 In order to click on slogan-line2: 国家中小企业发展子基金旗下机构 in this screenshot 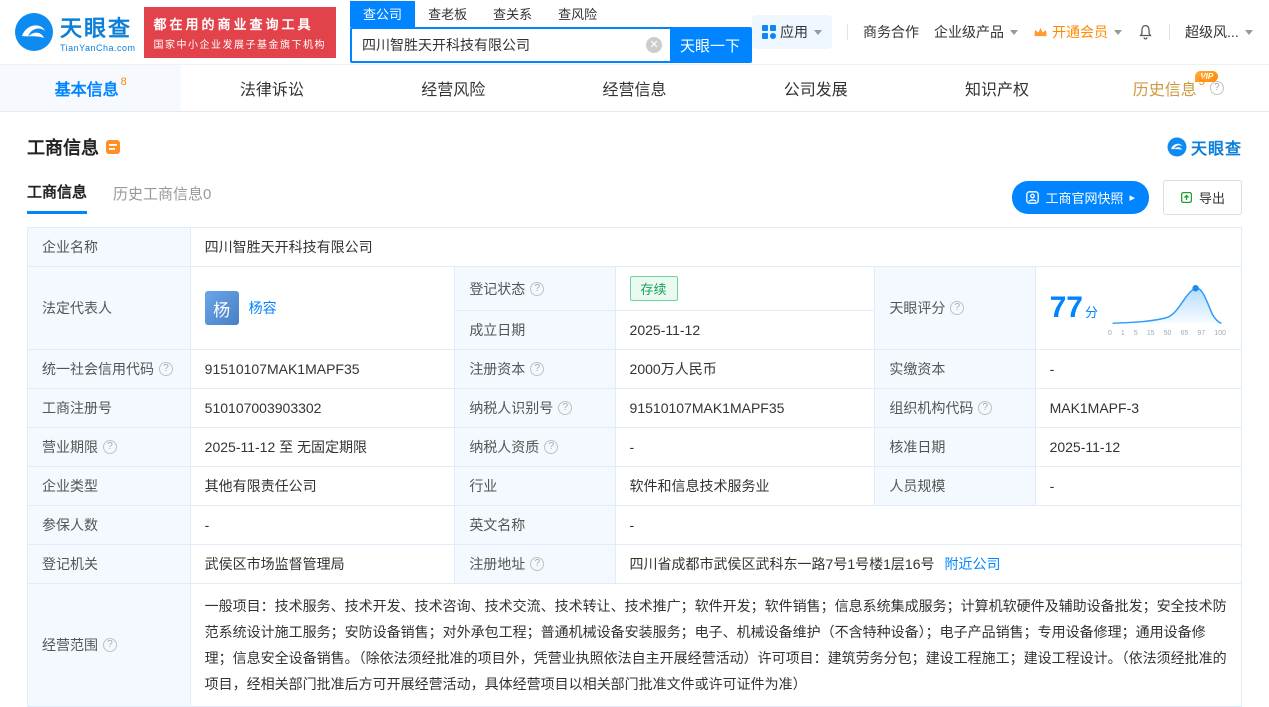, I will do `click(240, 45)`.